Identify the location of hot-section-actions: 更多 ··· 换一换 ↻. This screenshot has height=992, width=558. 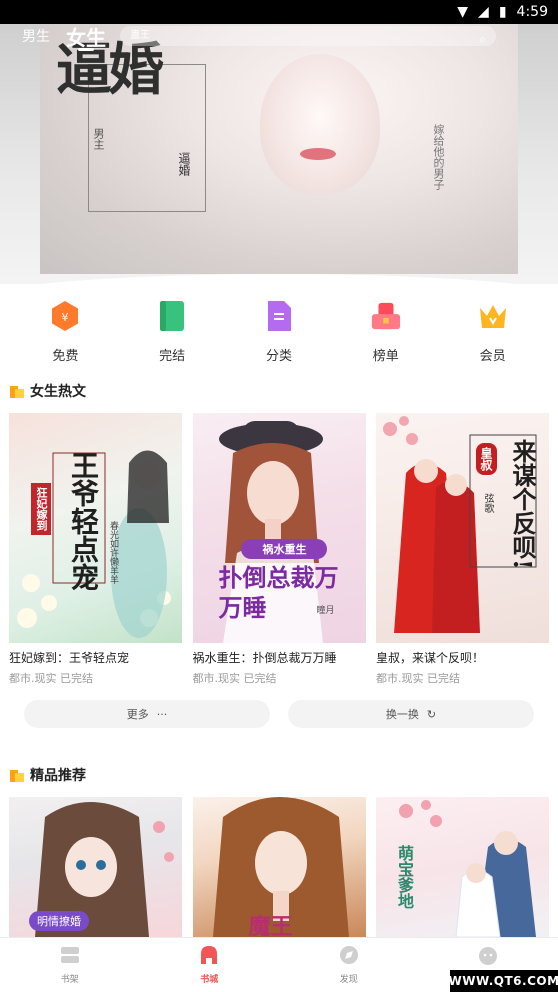
(279, 714).